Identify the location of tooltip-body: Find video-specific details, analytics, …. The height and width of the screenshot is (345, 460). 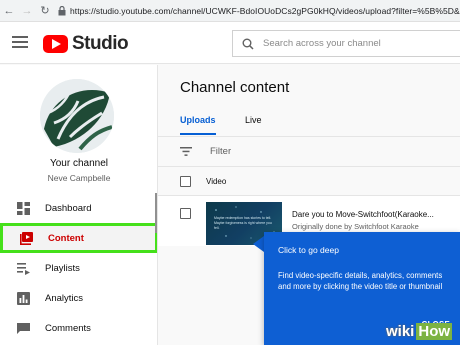
(360, 281).